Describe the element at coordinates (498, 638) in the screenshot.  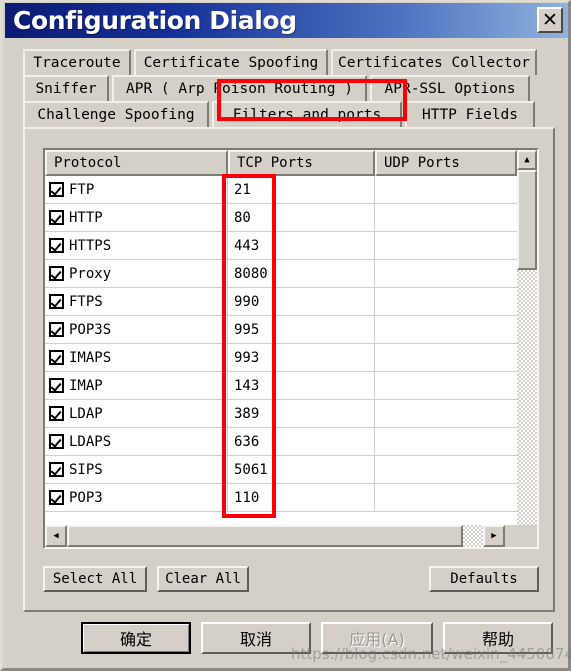
I see `help-button: 帮助` at that location.